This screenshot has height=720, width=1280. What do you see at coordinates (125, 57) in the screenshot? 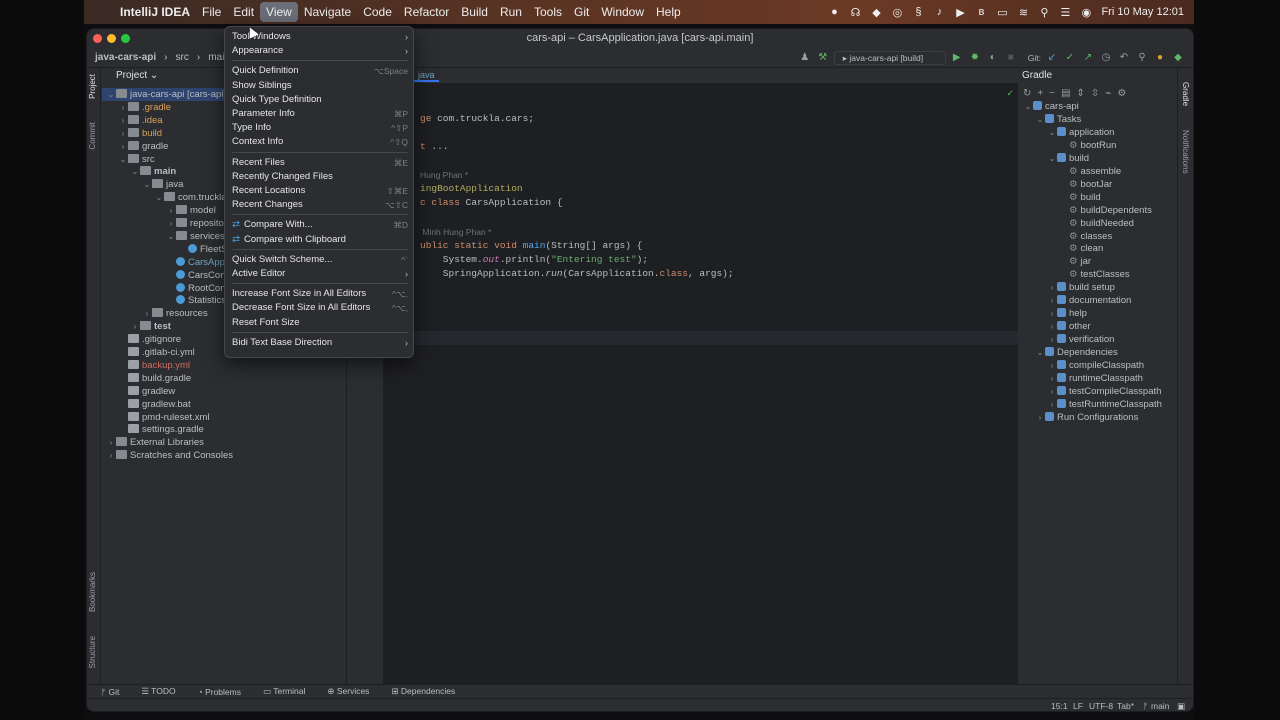
I see `breadcrumb-java-cars-api: java-cars-api` at bounding box center [125, 57].